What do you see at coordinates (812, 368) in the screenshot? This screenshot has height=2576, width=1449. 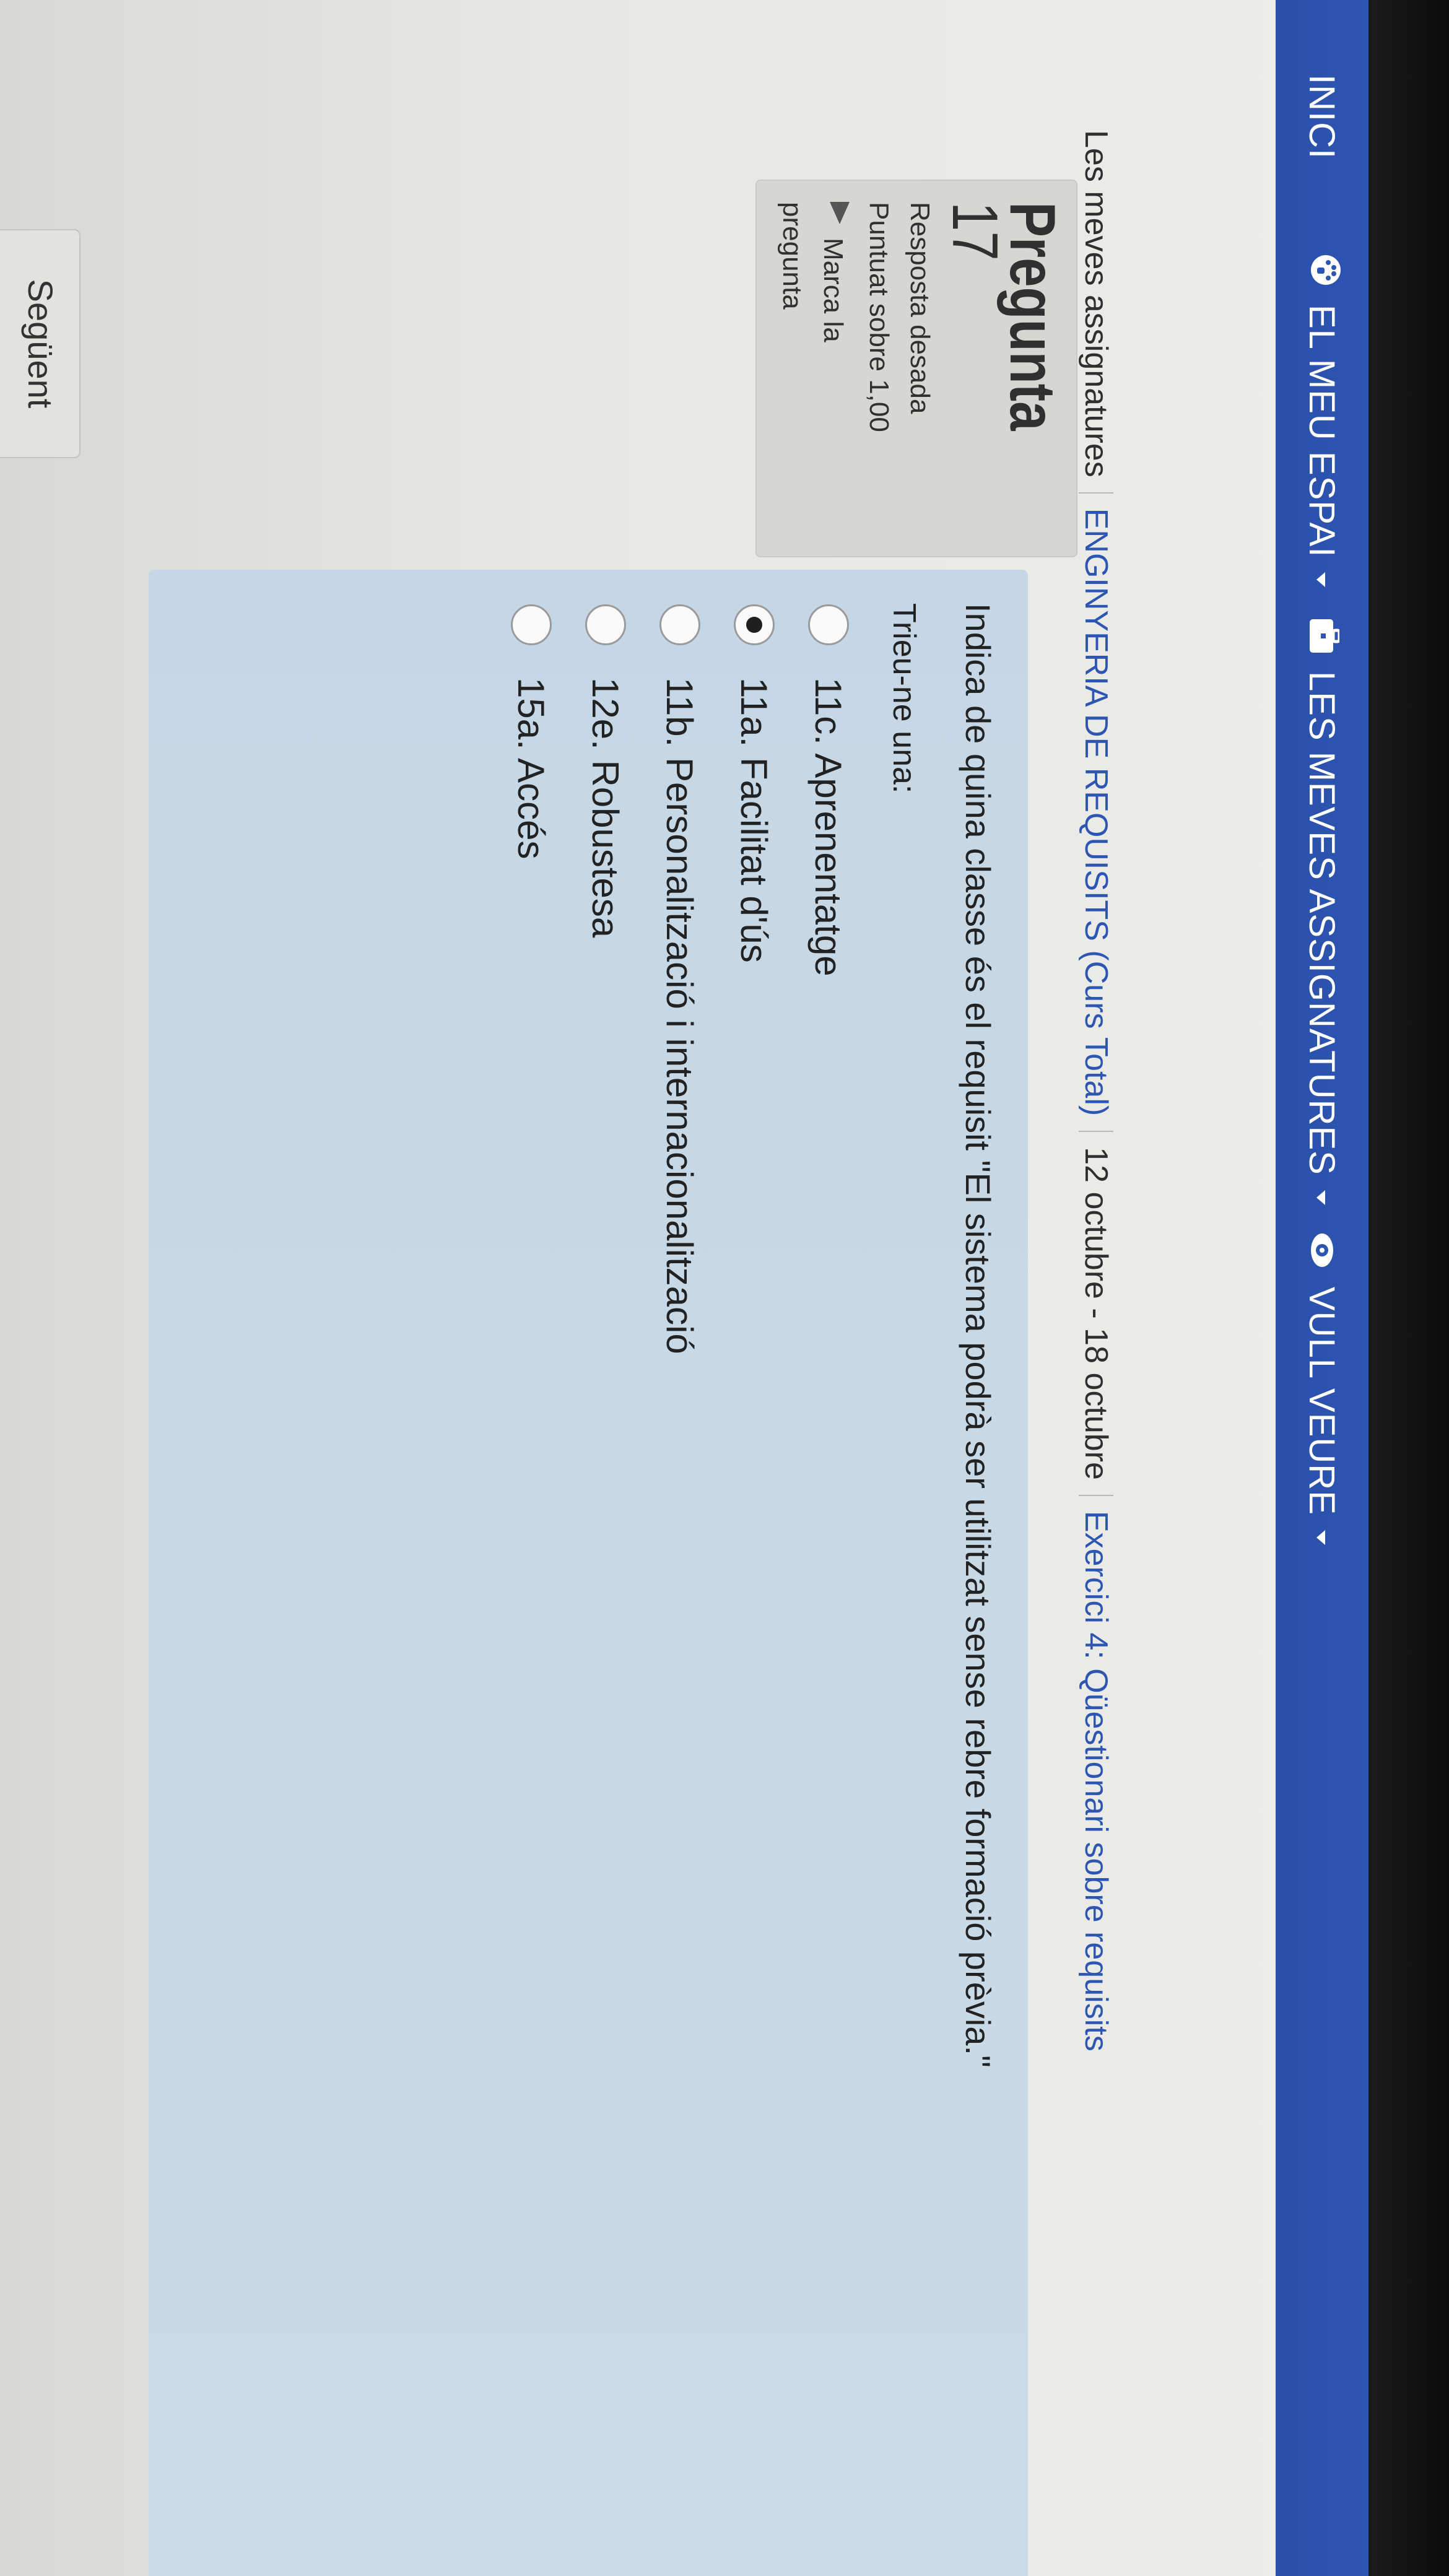 I see `flag-question-toggle: Marca la pregunta` at bounding box center [812, 368].